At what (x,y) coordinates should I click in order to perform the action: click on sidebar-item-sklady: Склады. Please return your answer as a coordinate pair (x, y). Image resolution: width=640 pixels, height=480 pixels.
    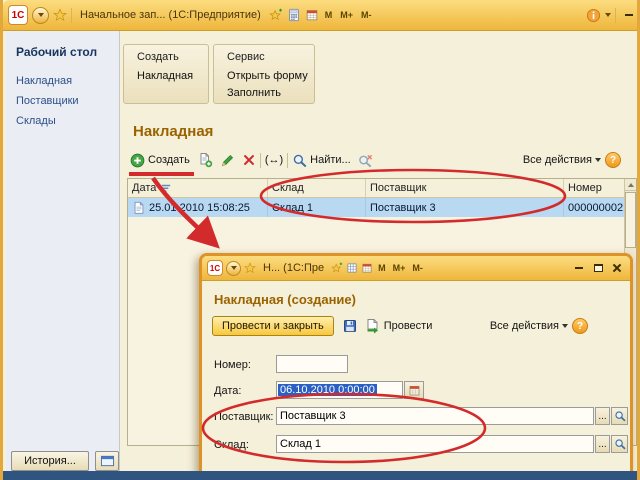
    Looking at the image, I should click on (62, 121).